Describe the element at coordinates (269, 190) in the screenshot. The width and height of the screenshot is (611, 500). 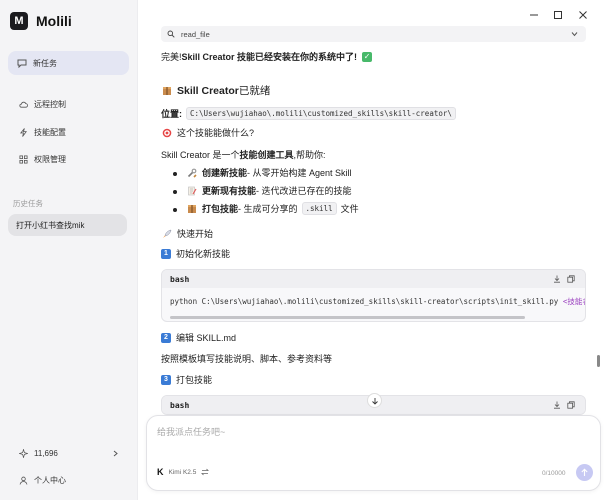
I see `list-item: 更新现有技能 - 迭代改进已存在的技能` at that location.